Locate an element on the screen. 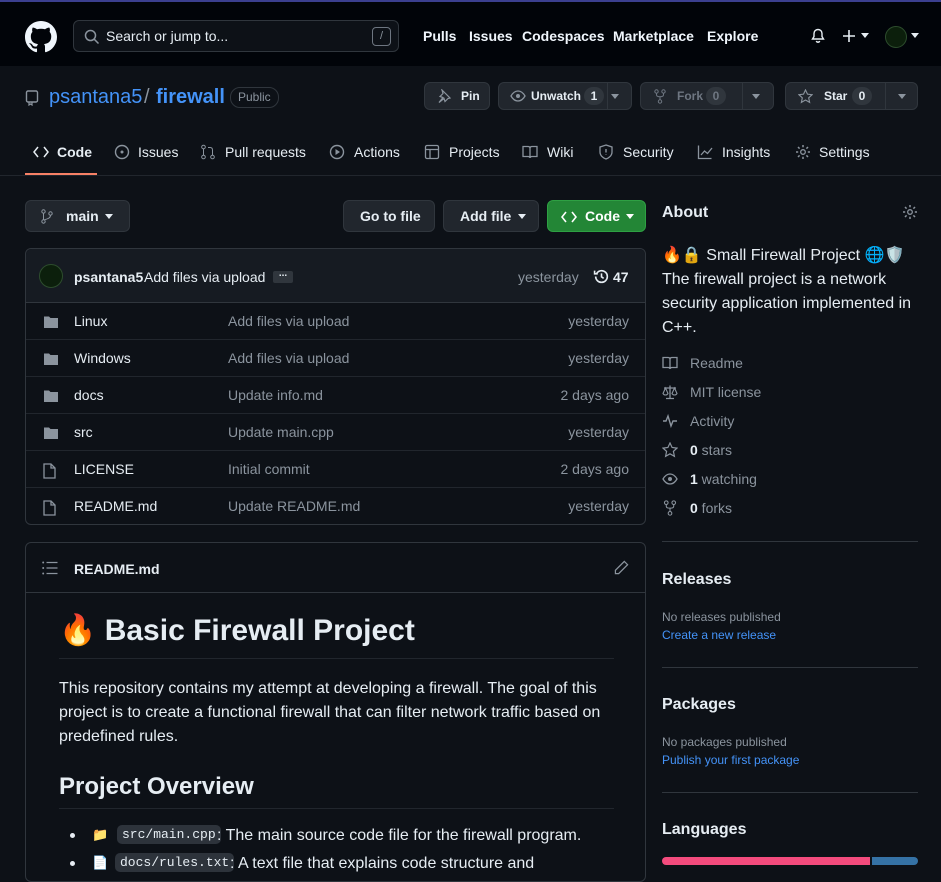  tab-pull-requests-label: Pull requests is located at coordinates (265, 152).